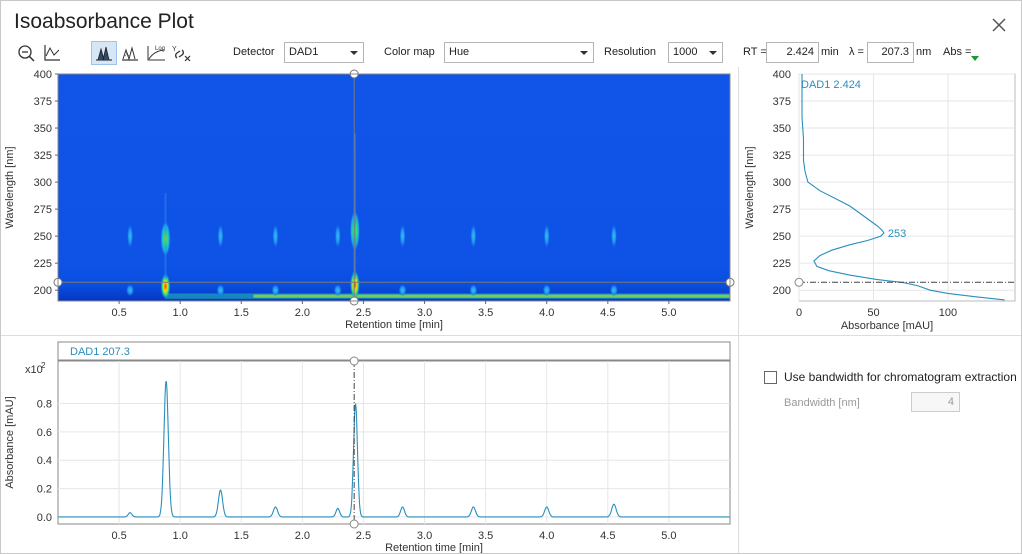 Image resolution: width=1022 pixels, height=554 pixels. I want to click on bandwidth-input: 4, so click(935, 402).